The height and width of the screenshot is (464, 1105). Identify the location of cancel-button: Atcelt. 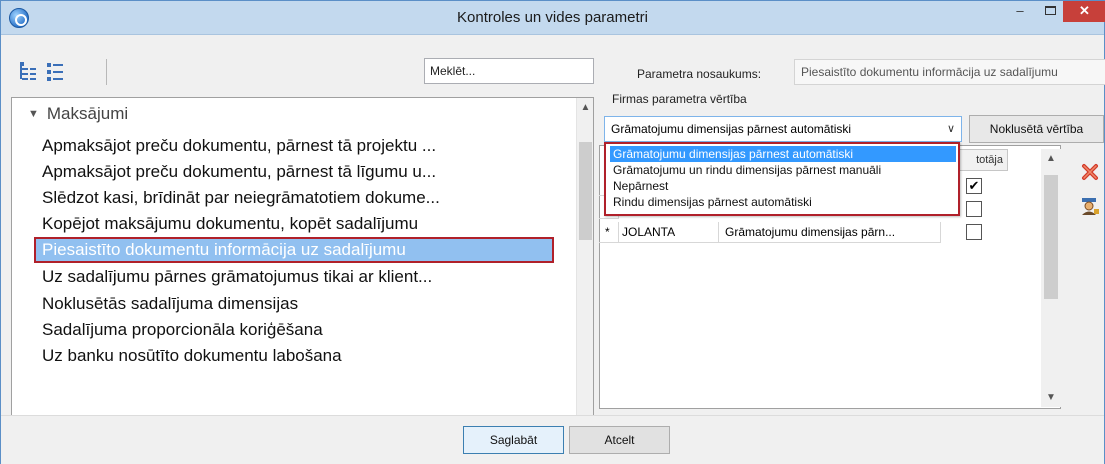
(619, 440).